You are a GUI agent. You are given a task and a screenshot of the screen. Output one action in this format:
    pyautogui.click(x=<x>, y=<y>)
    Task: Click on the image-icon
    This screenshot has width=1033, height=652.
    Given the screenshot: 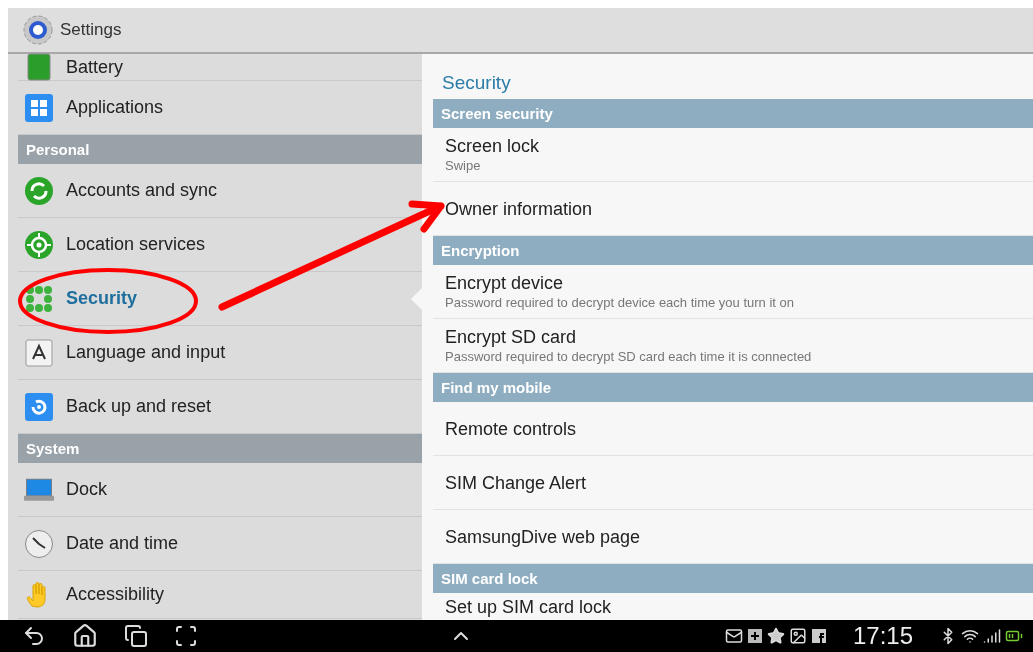 What is the action you would take?
    pyautogui.click(x=797, y=636)
    